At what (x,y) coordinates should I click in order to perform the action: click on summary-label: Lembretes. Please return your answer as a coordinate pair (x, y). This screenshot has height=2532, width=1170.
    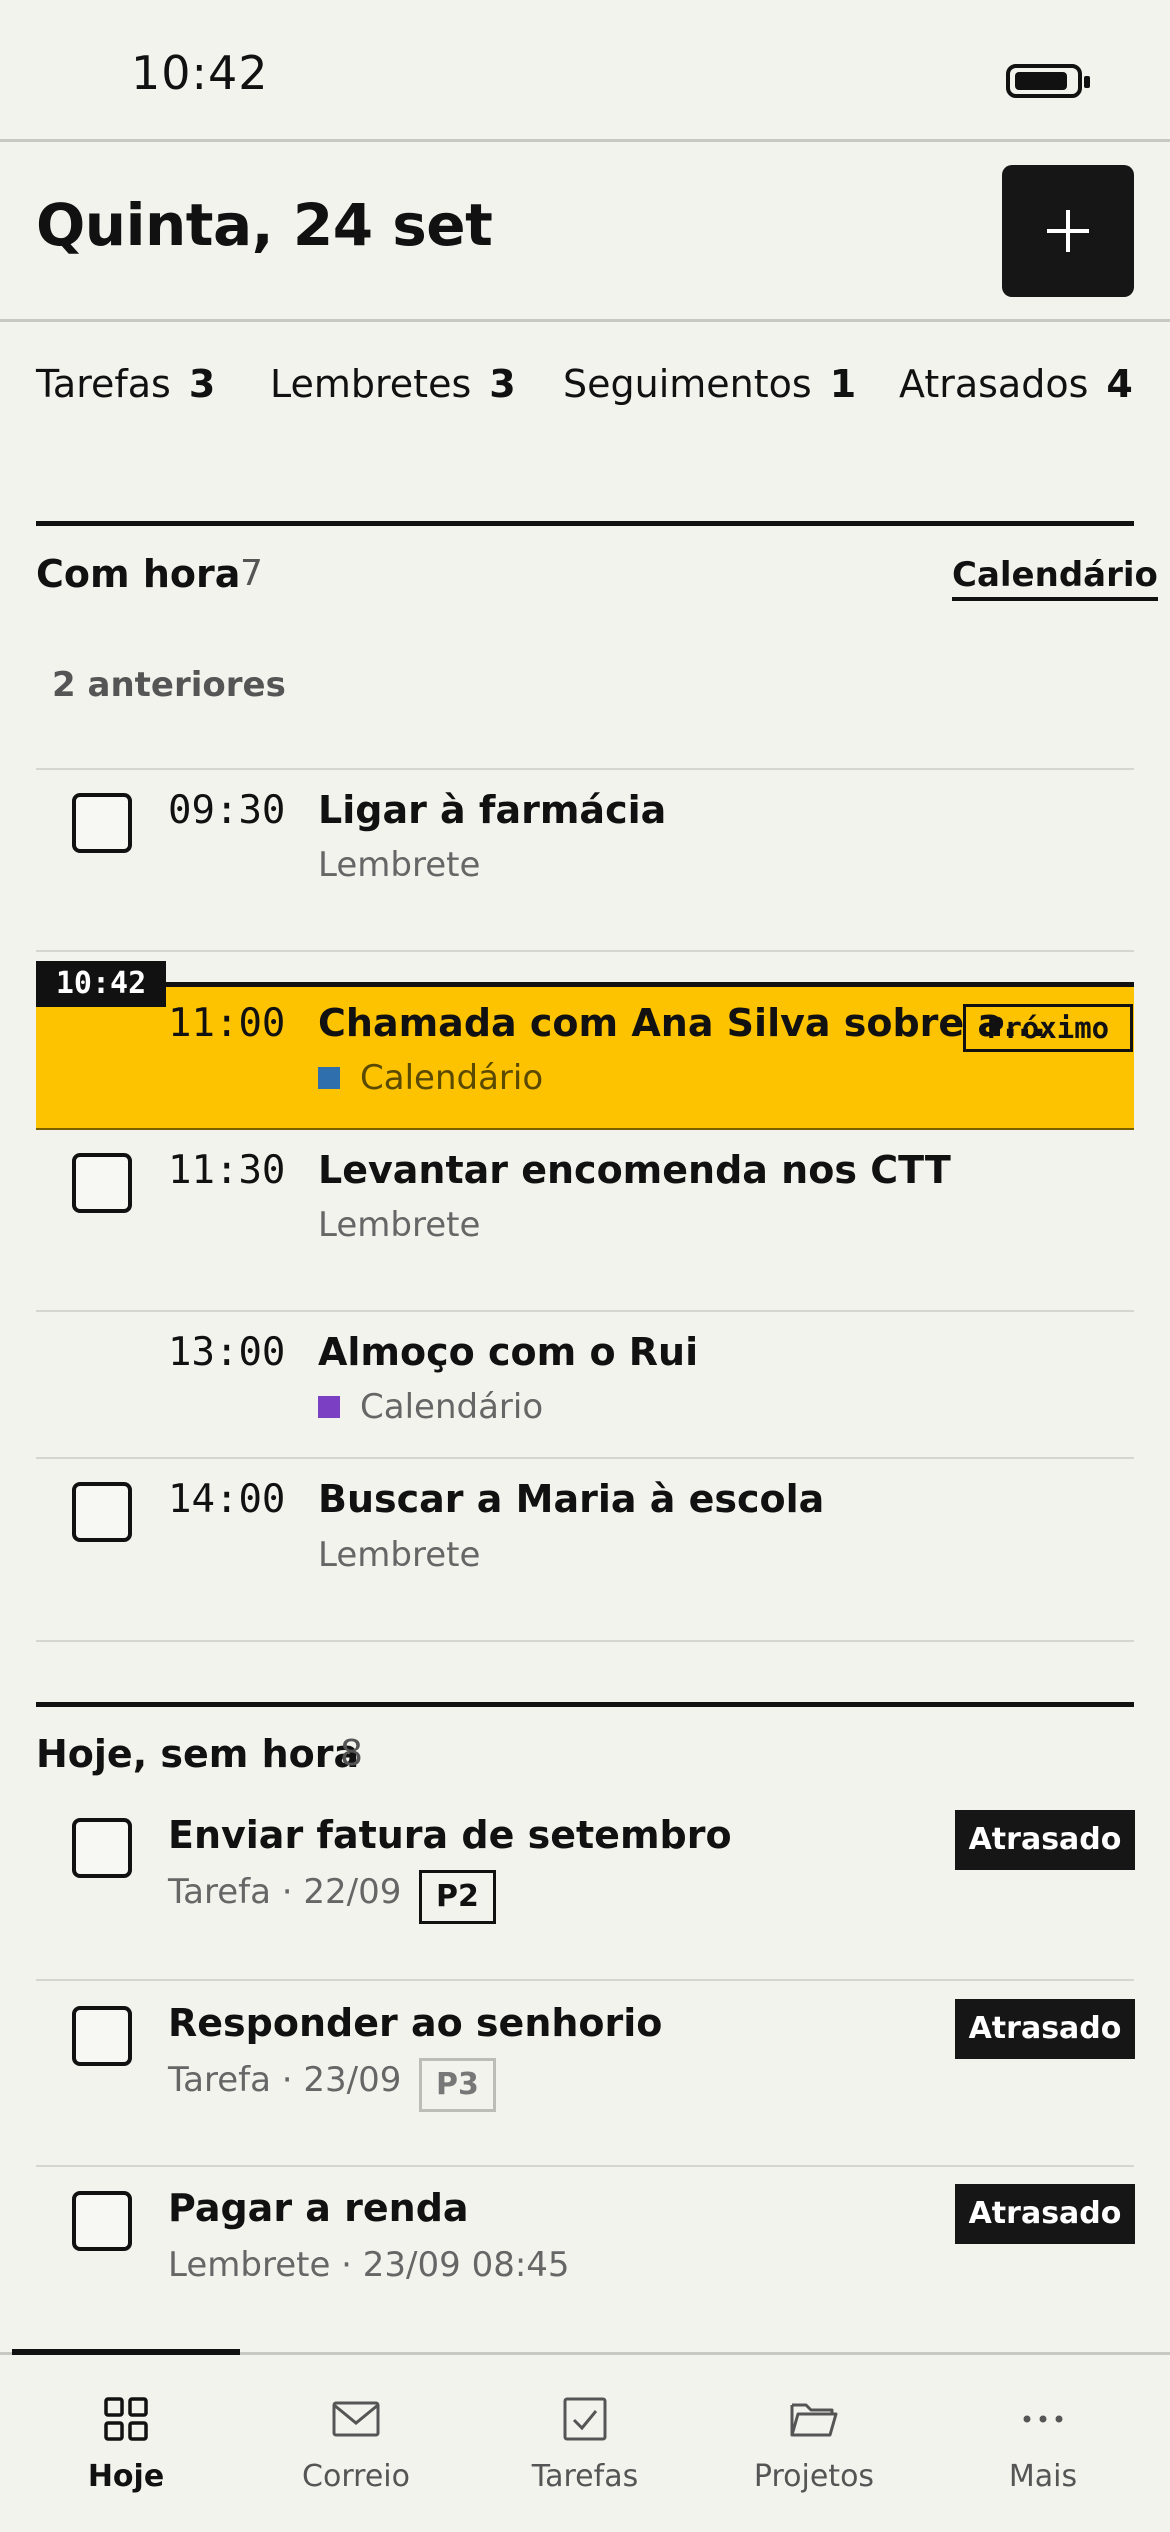
    Looking at the image, I should click on (371, 384).